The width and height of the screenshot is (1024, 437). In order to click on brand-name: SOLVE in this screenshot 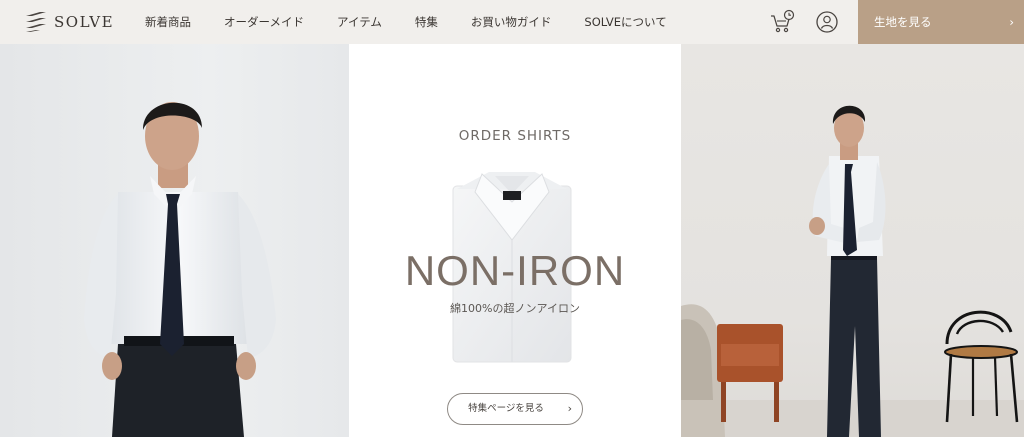, I will do `click(84, 22)`.